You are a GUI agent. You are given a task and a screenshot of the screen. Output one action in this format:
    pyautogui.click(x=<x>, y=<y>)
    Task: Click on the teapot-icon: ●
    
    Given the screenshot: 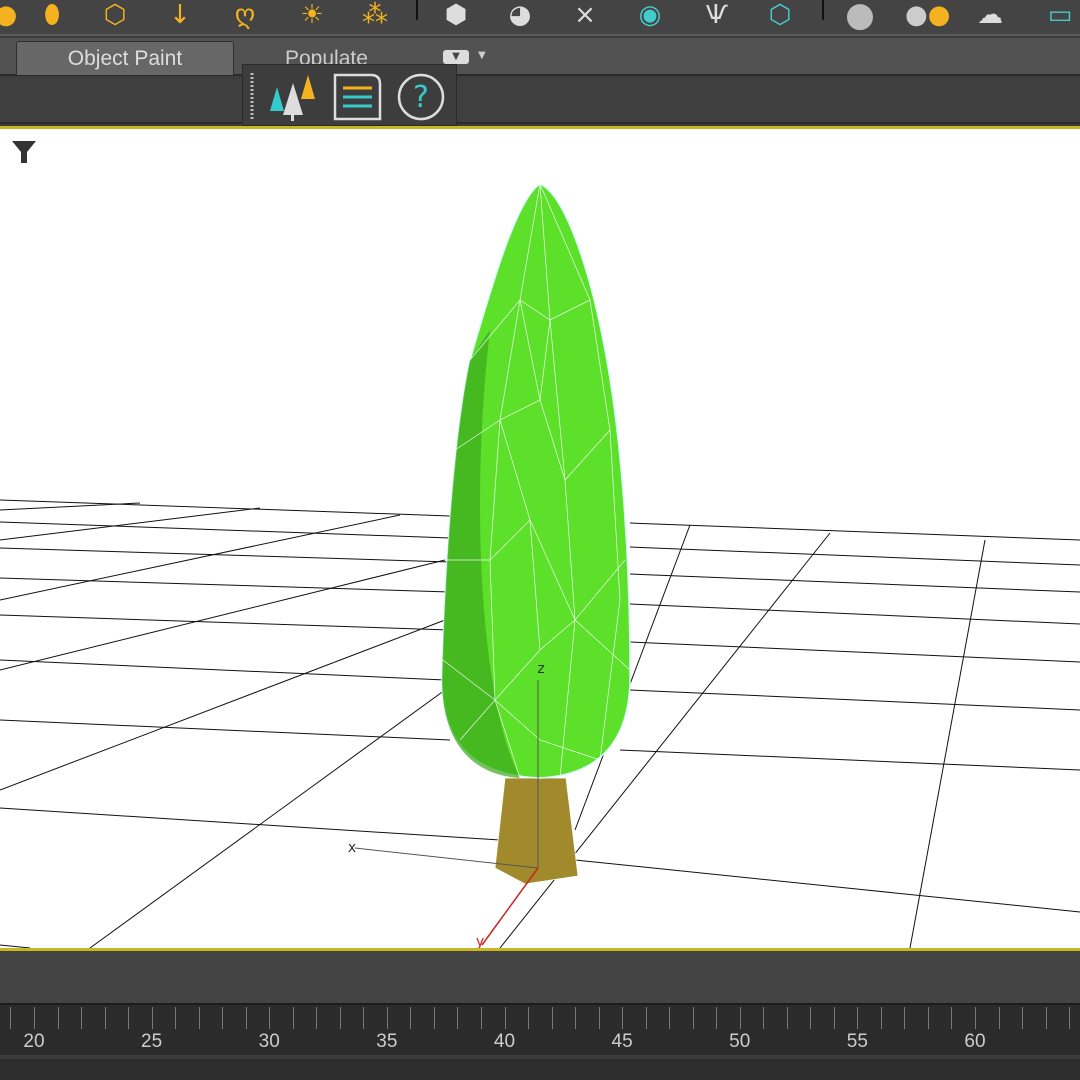 What is the action you would take?
    pyautogui.click(x=13, y=15)
    